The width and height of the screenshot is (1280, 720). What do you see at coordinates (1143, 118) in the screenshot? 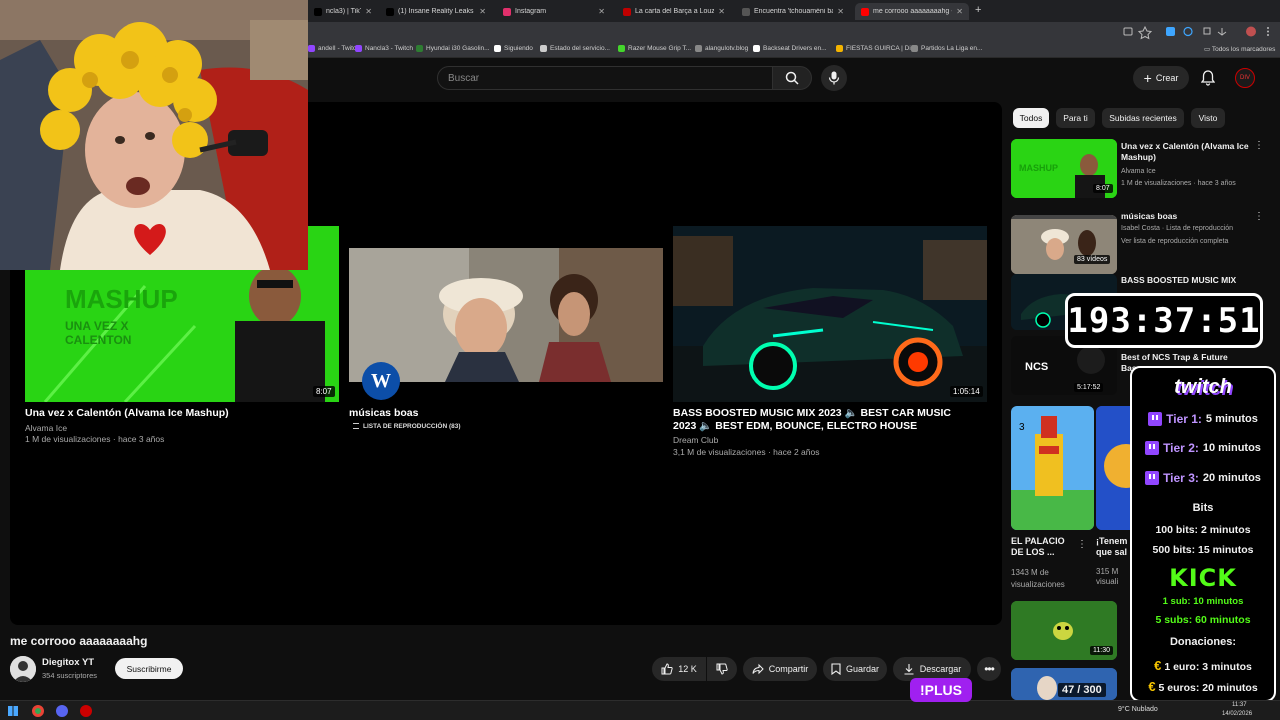
I see `chip-subidas-recientes: Subidas recientes` at bounding box center [1143, 118].